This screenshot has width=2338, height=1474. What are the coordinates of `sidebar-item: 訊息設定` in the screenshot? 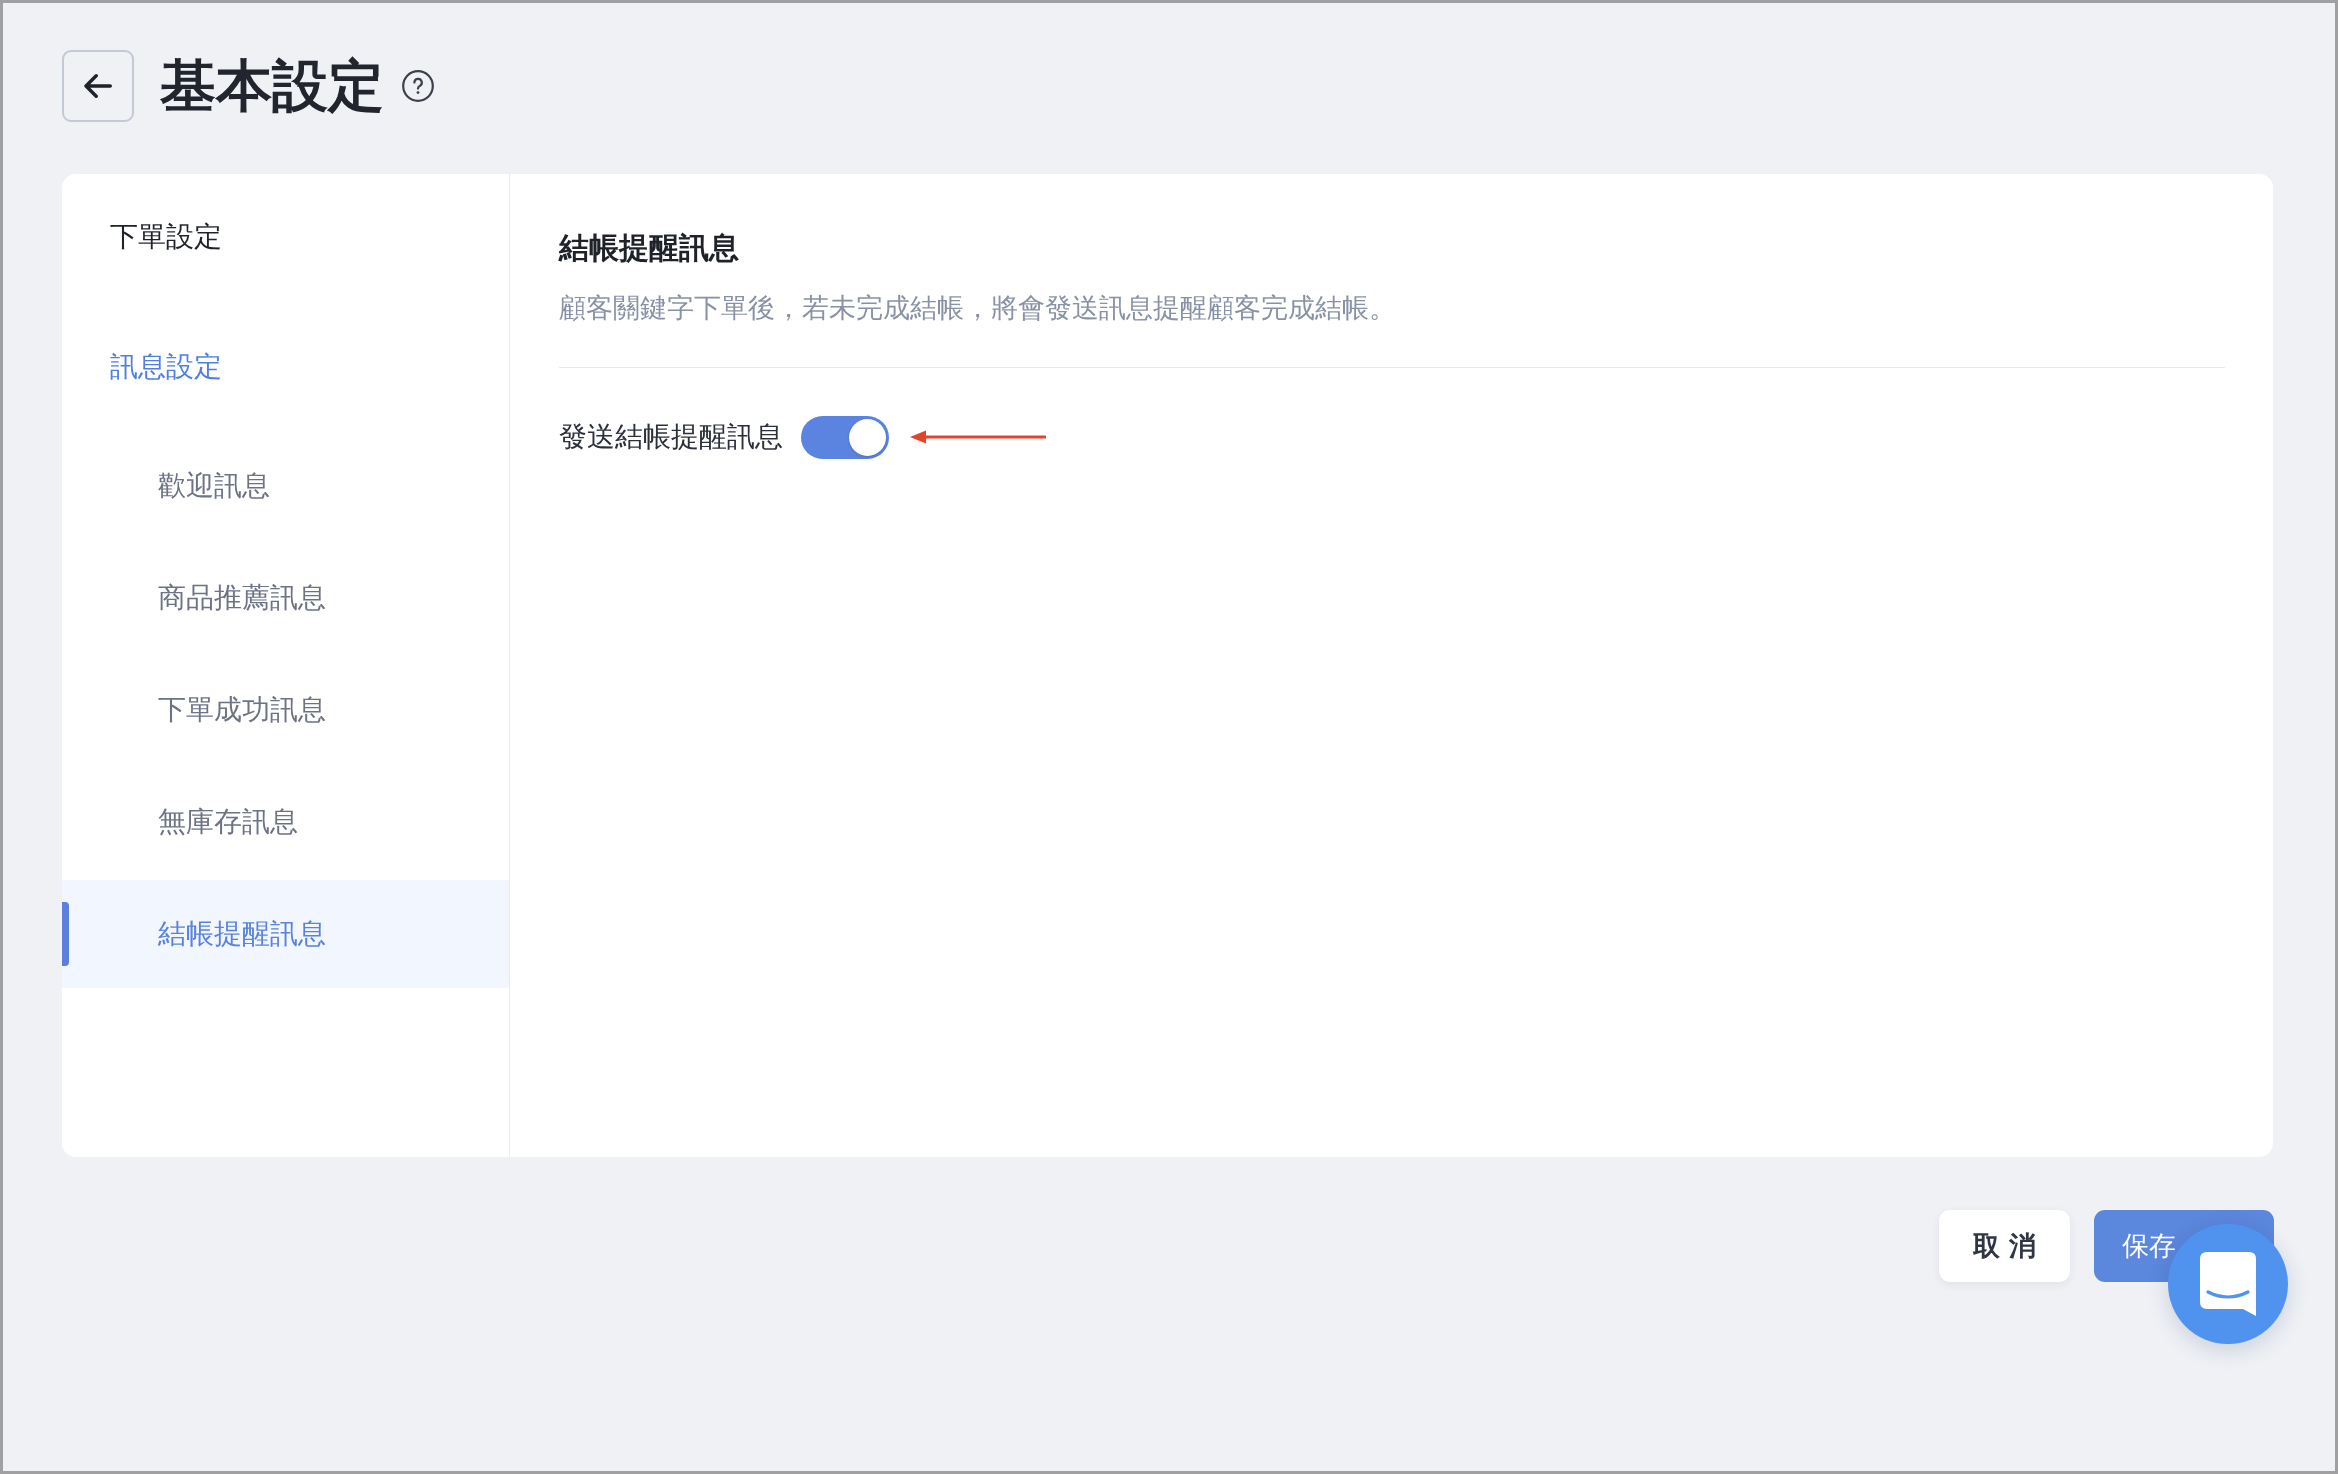 It's located at (285, 367).